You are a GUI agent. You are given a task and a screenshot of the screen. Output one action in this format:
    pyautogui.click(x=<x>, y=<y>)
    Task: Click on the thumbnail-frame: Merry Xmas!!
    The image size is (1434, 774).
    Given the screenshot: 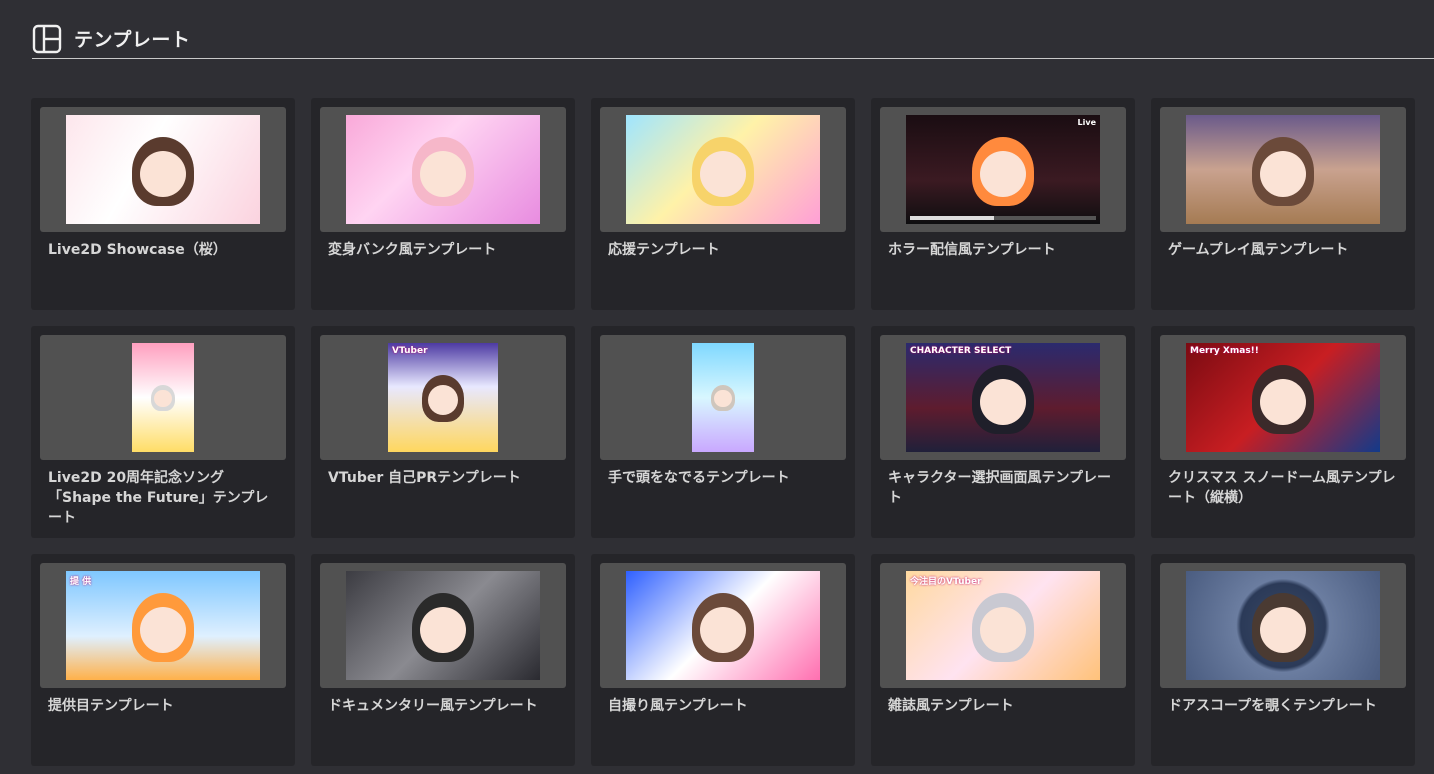 What is the action you would take?
    pyautogui.click(x=1283, y=397)
    